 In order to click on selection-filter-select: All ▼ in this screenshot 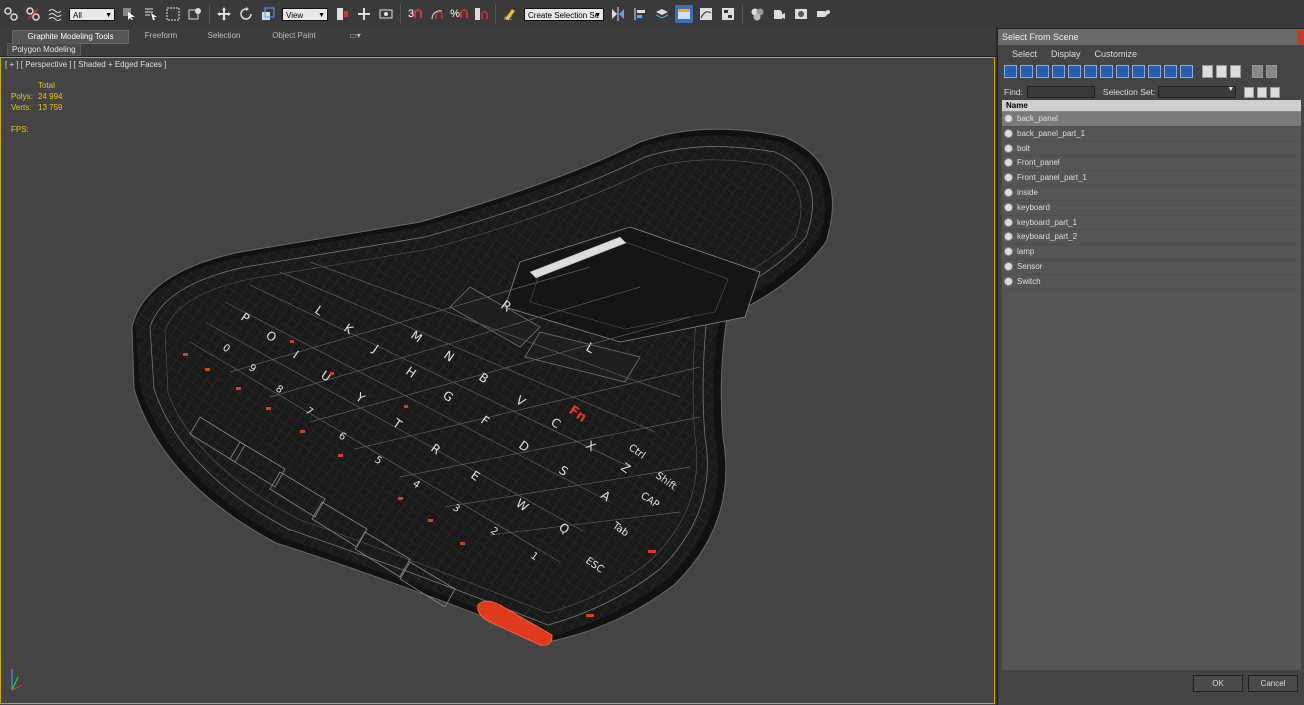, I will do `click(92, 14)`.